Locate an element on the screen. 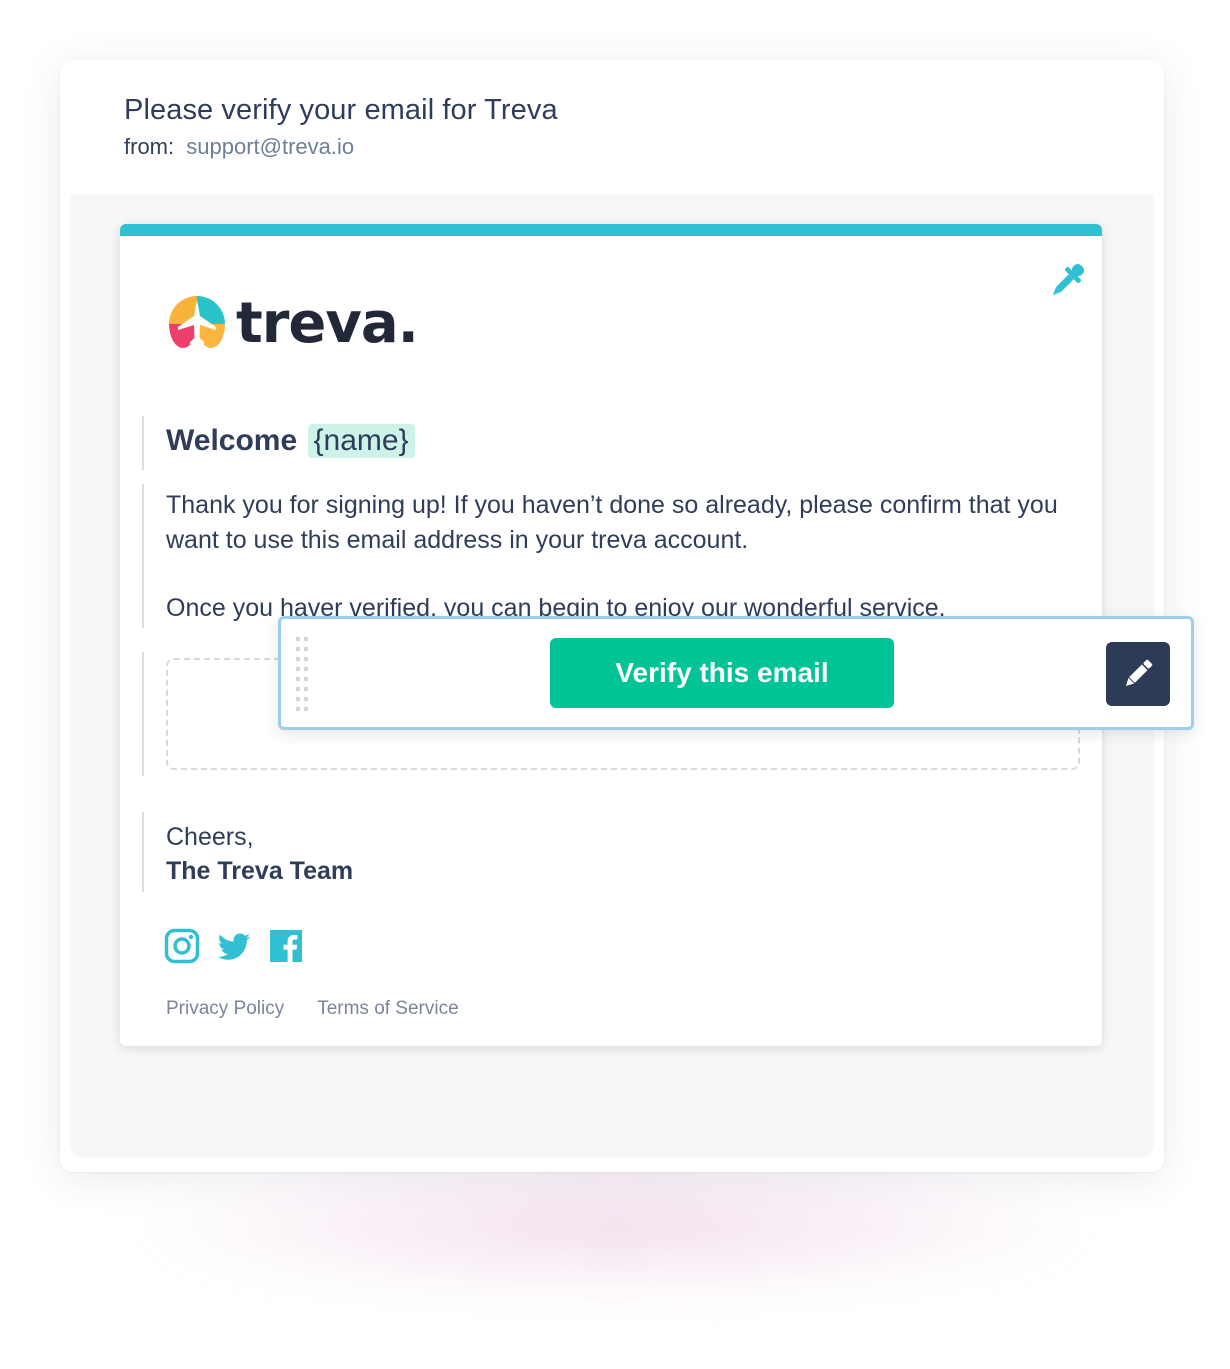 This screenshot has width=1230, height=1369. privacy-policy-link: Privacy Policy is located at coordinates (225, 1008).